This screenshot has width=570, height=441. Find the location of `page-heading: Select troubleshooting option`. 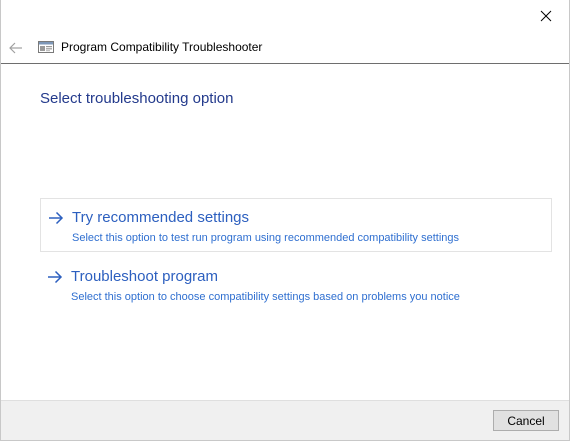

page-heading: Select troubleshooting option is located at coordinates (137, 98).